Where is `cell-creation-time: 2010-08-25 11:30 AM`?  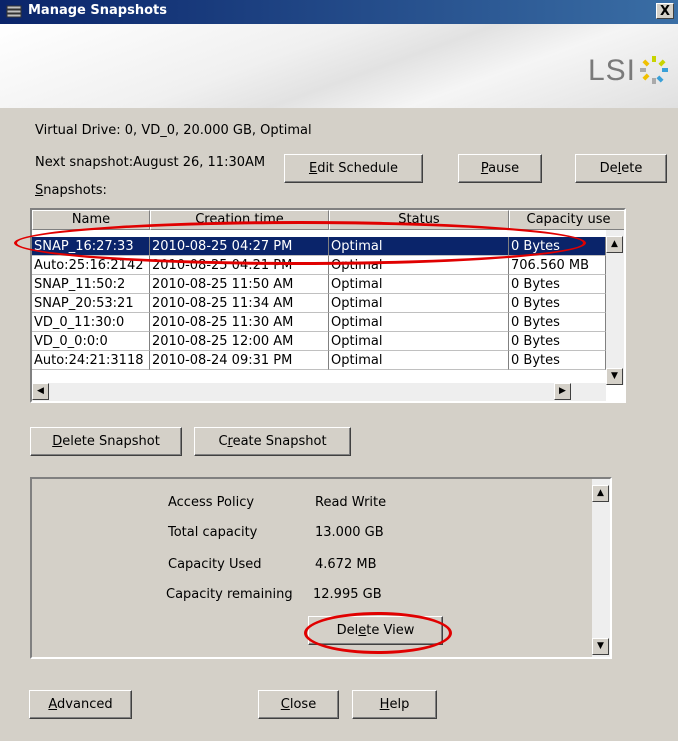
cell-creation-time: 2010-08-25 11:30 AM is located at coordinates (239, 322).